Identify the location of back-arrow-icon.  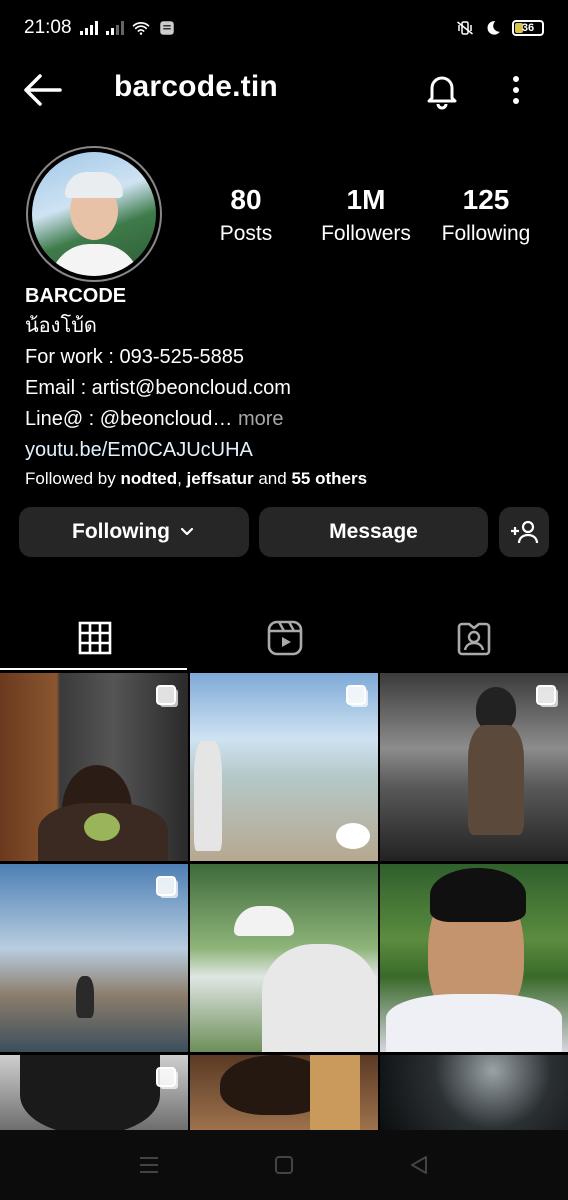
(42, 90).